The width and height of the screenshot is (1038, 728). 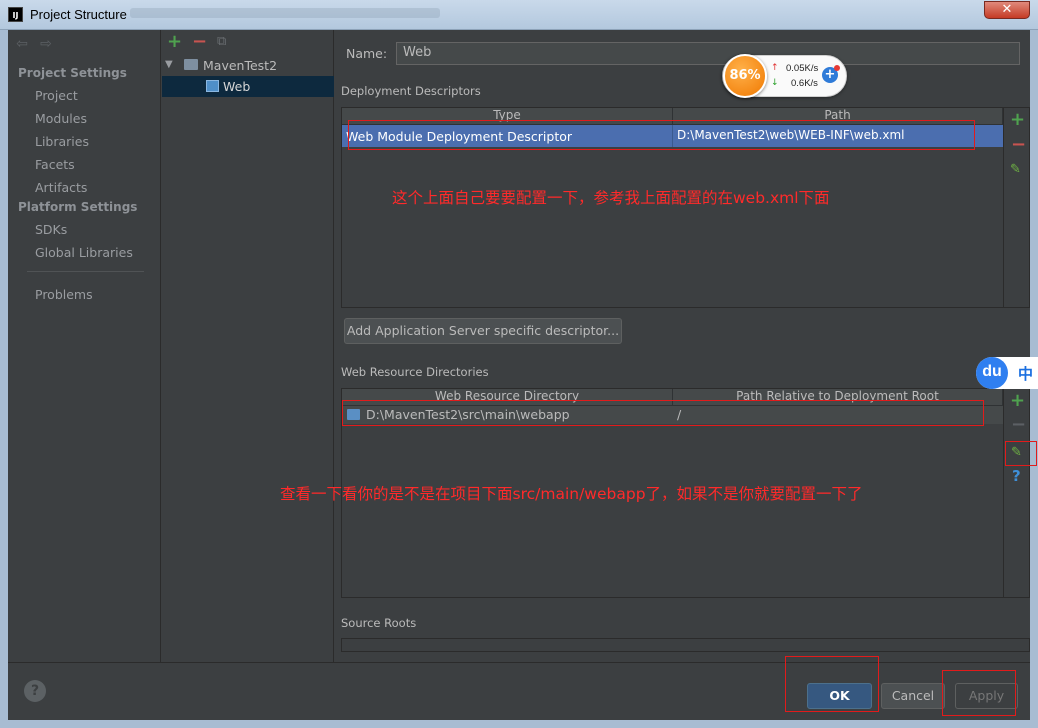 What do you see at coordinates (832, 684) in the screenshot?
I see `annotation-box-ok` at bounding box center [832, 684].